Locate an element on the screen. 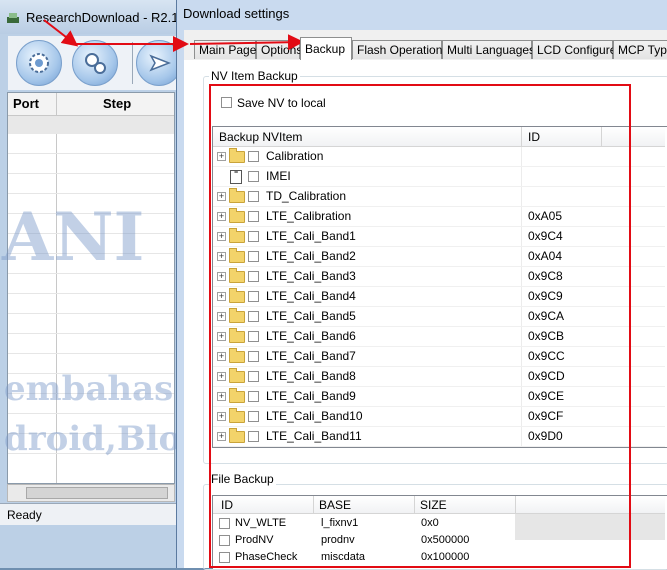 The width and height of the screenshot is (667, 570). annotation-arrows is located at coordinates (173, 35).